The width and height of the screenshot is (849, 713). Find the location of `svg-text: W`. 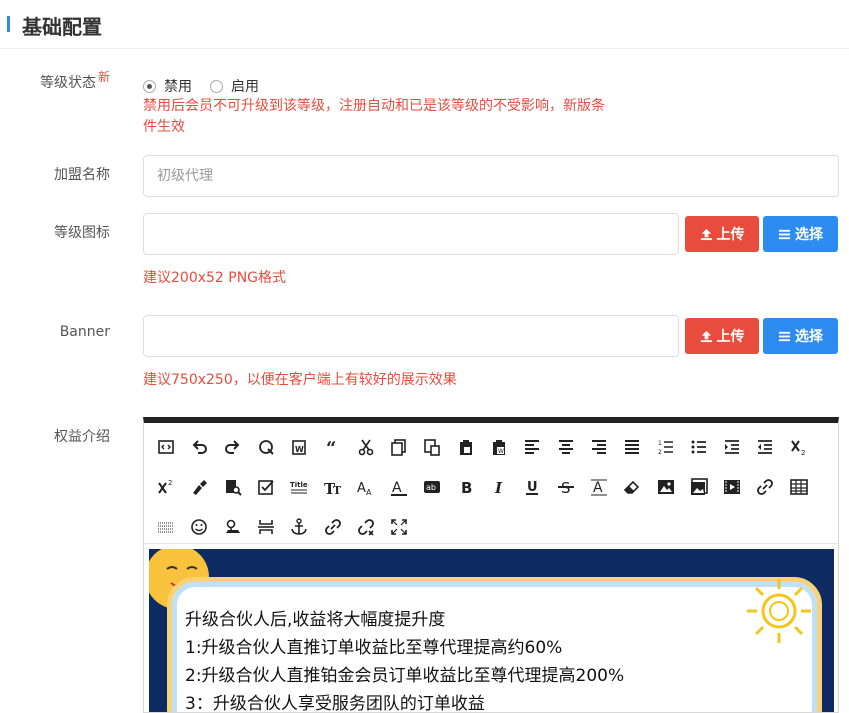

svg-text: W is located at coordinates (299, 449).